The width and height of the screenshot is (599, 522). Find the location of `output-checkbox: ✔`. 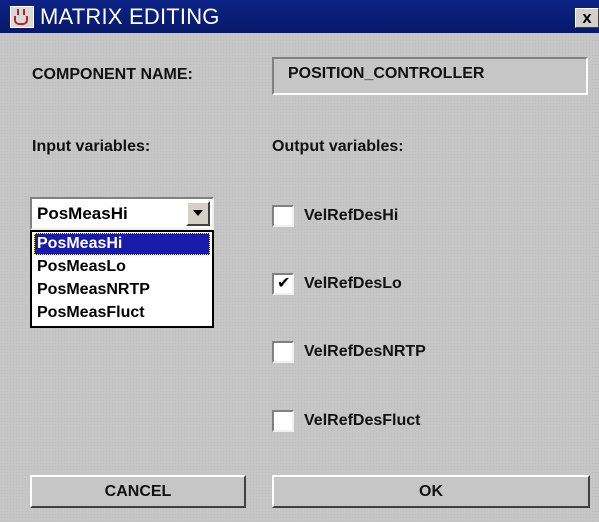

output-checkbox: ✔ is located at coordinates (283, 284).